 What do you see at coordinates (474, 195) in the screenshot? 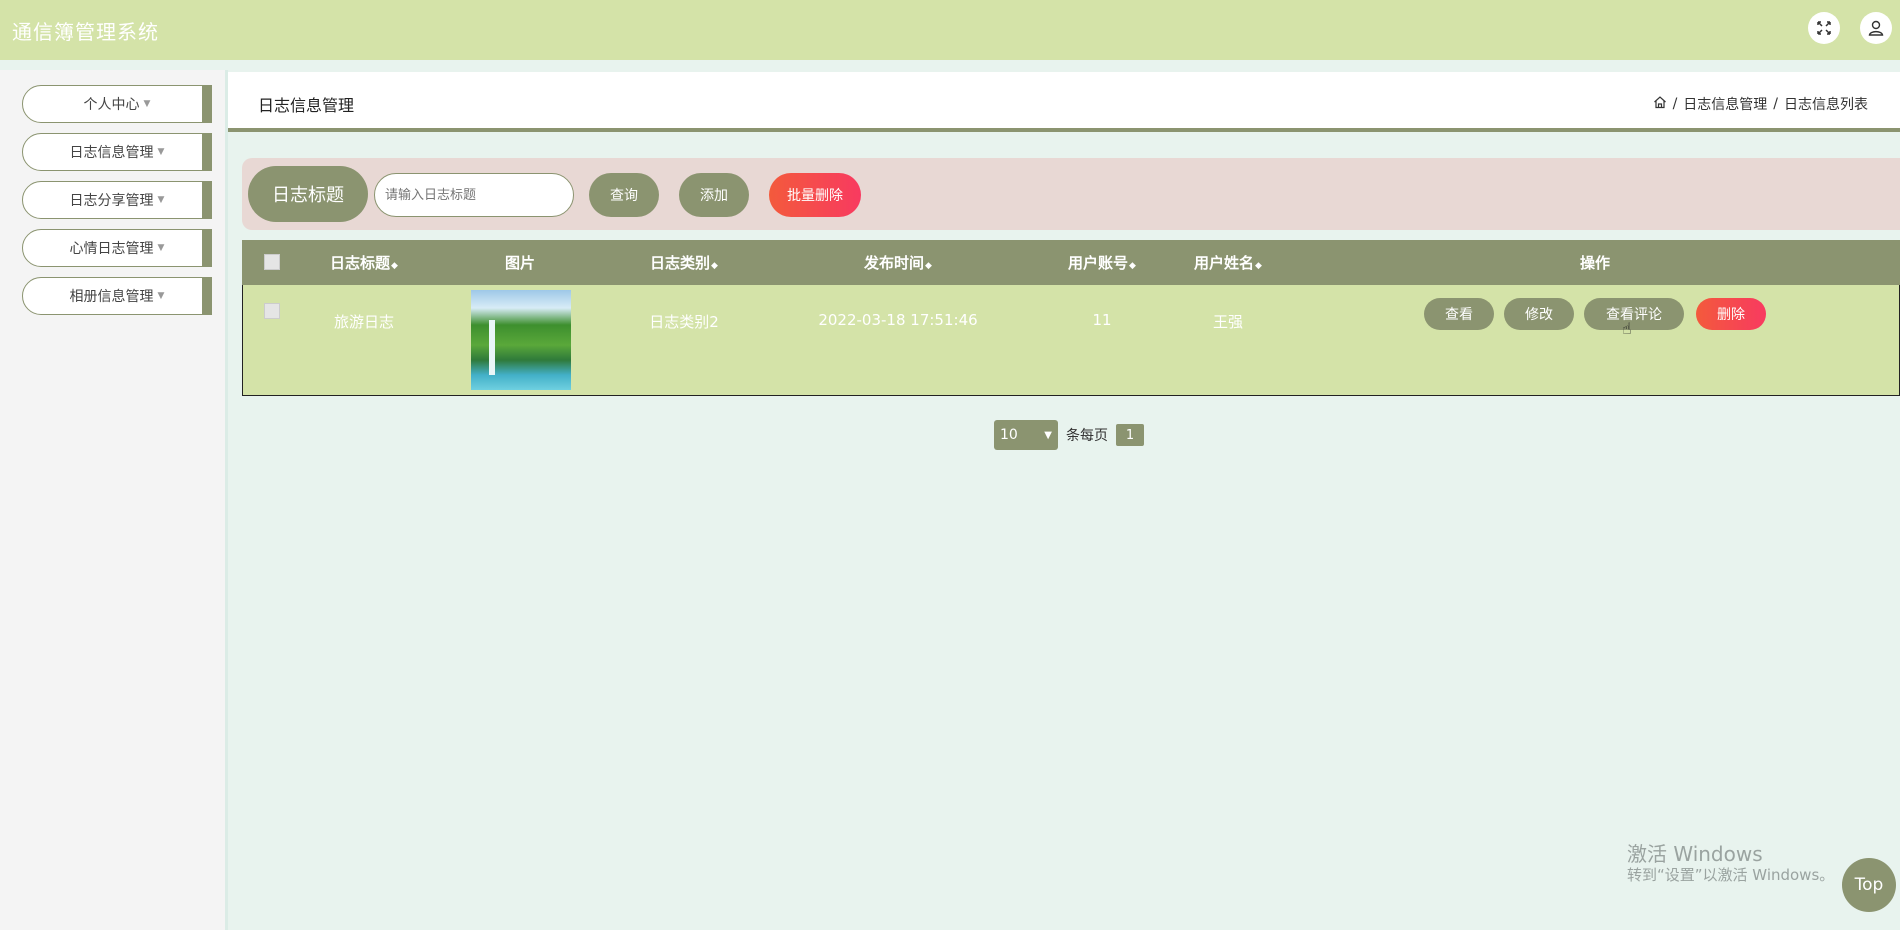
I see `search-input` at bounding box center [474, 195].